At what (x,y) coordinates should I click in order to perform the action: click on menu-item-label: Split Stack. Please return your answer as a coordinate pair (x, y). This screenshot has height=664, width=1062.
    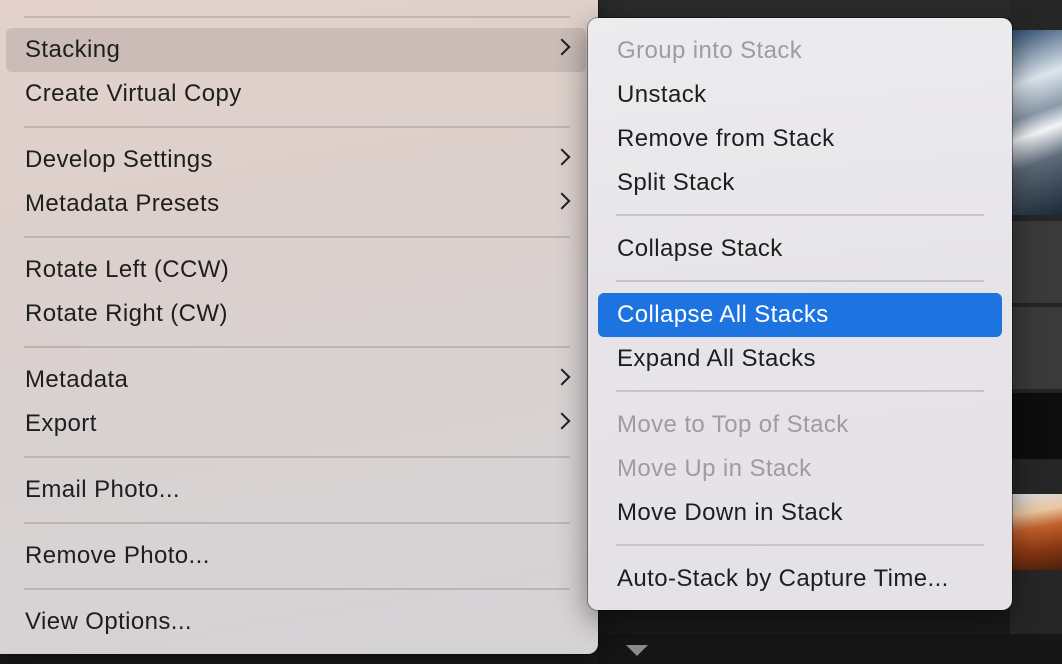
    Looking at the image, I should click on (676, 182).